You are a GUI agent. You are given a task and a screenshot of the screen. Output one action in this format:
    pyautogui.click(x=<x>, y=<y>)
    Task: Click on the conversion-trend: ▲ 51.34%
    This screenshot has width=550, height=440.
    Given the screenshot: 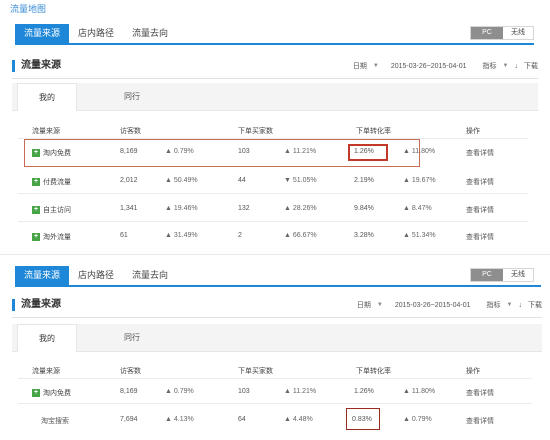 What is the action you would take?
    pyautogui.click(x=419, y=235)
    